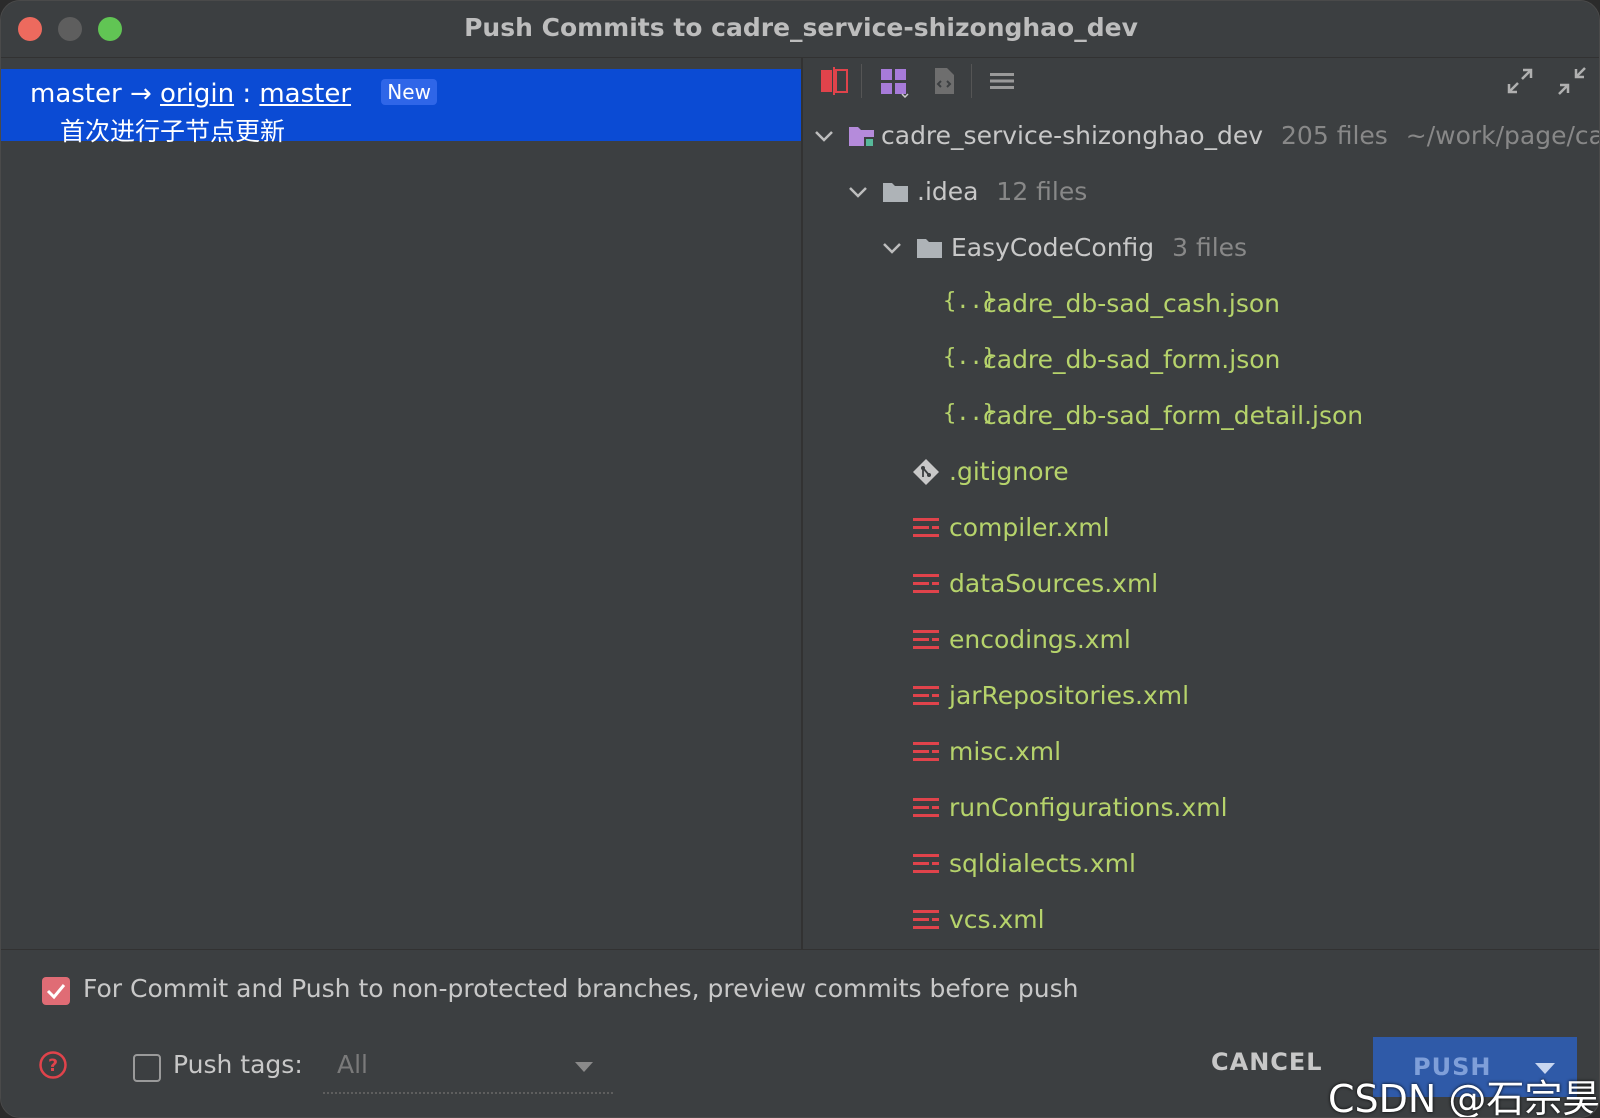  I want to click on preview-commits-checkbox, so click(56, 991).